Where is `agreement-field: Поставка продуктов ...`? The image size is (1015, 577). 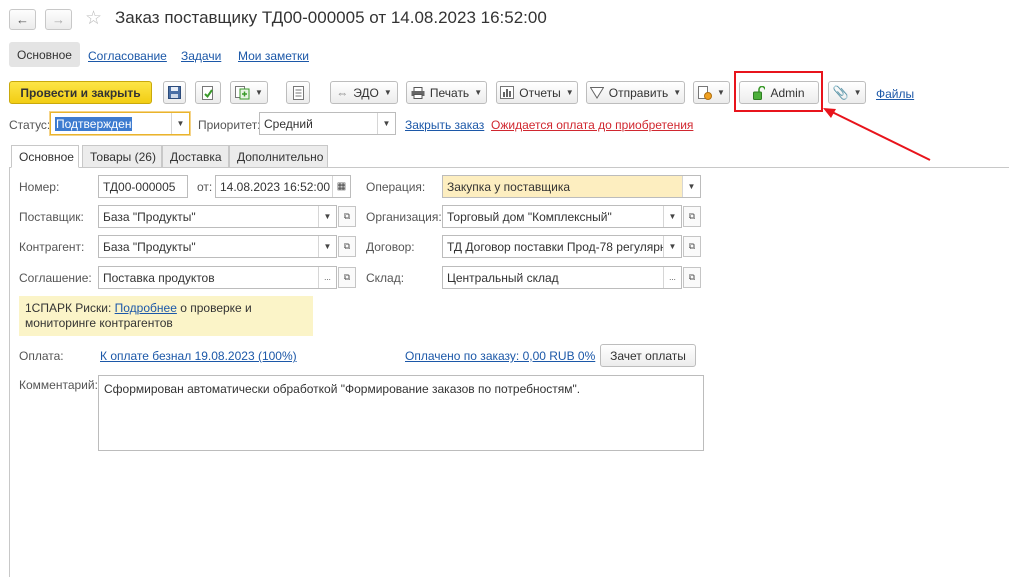
agreement-field: Поставка продуктов ... is located at coordinates (217, 277).